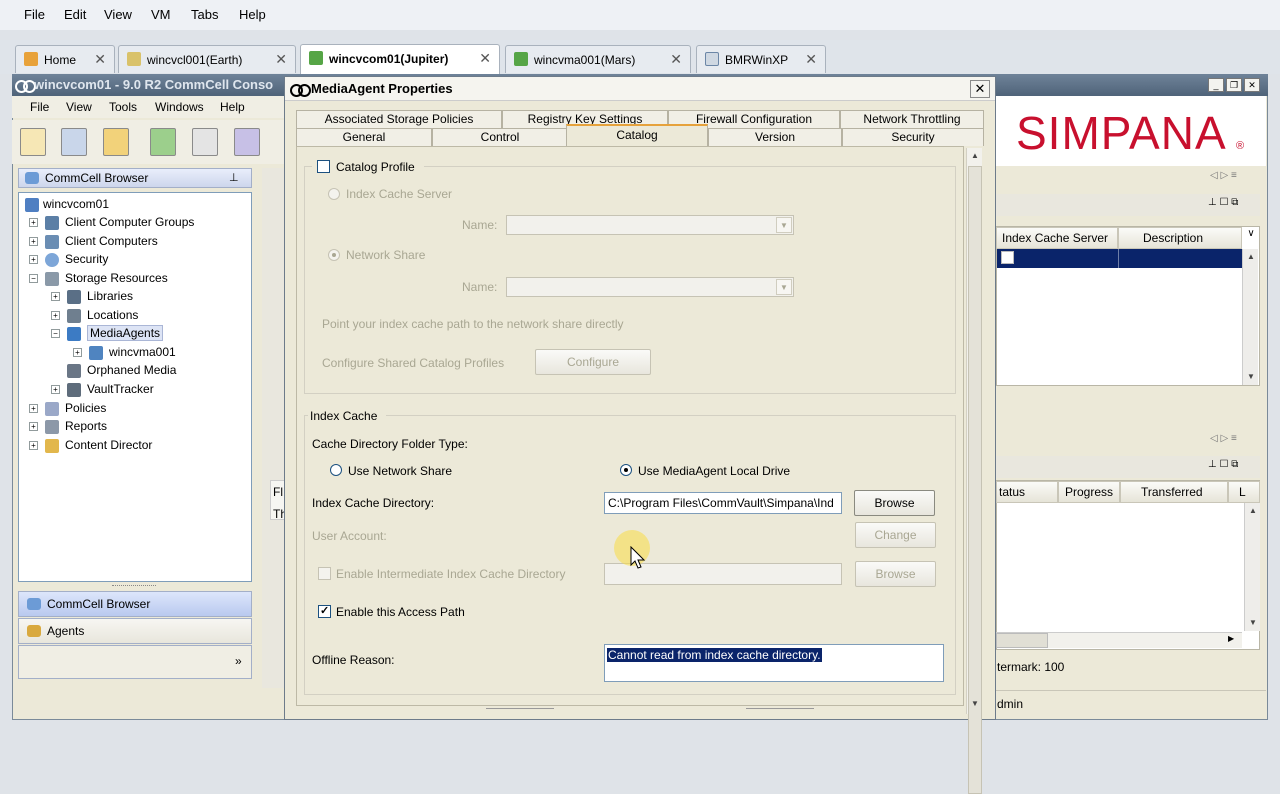  Describe the element at coordinates (500, 137) in the screenshot. I see `tab-control: Control` at that location.